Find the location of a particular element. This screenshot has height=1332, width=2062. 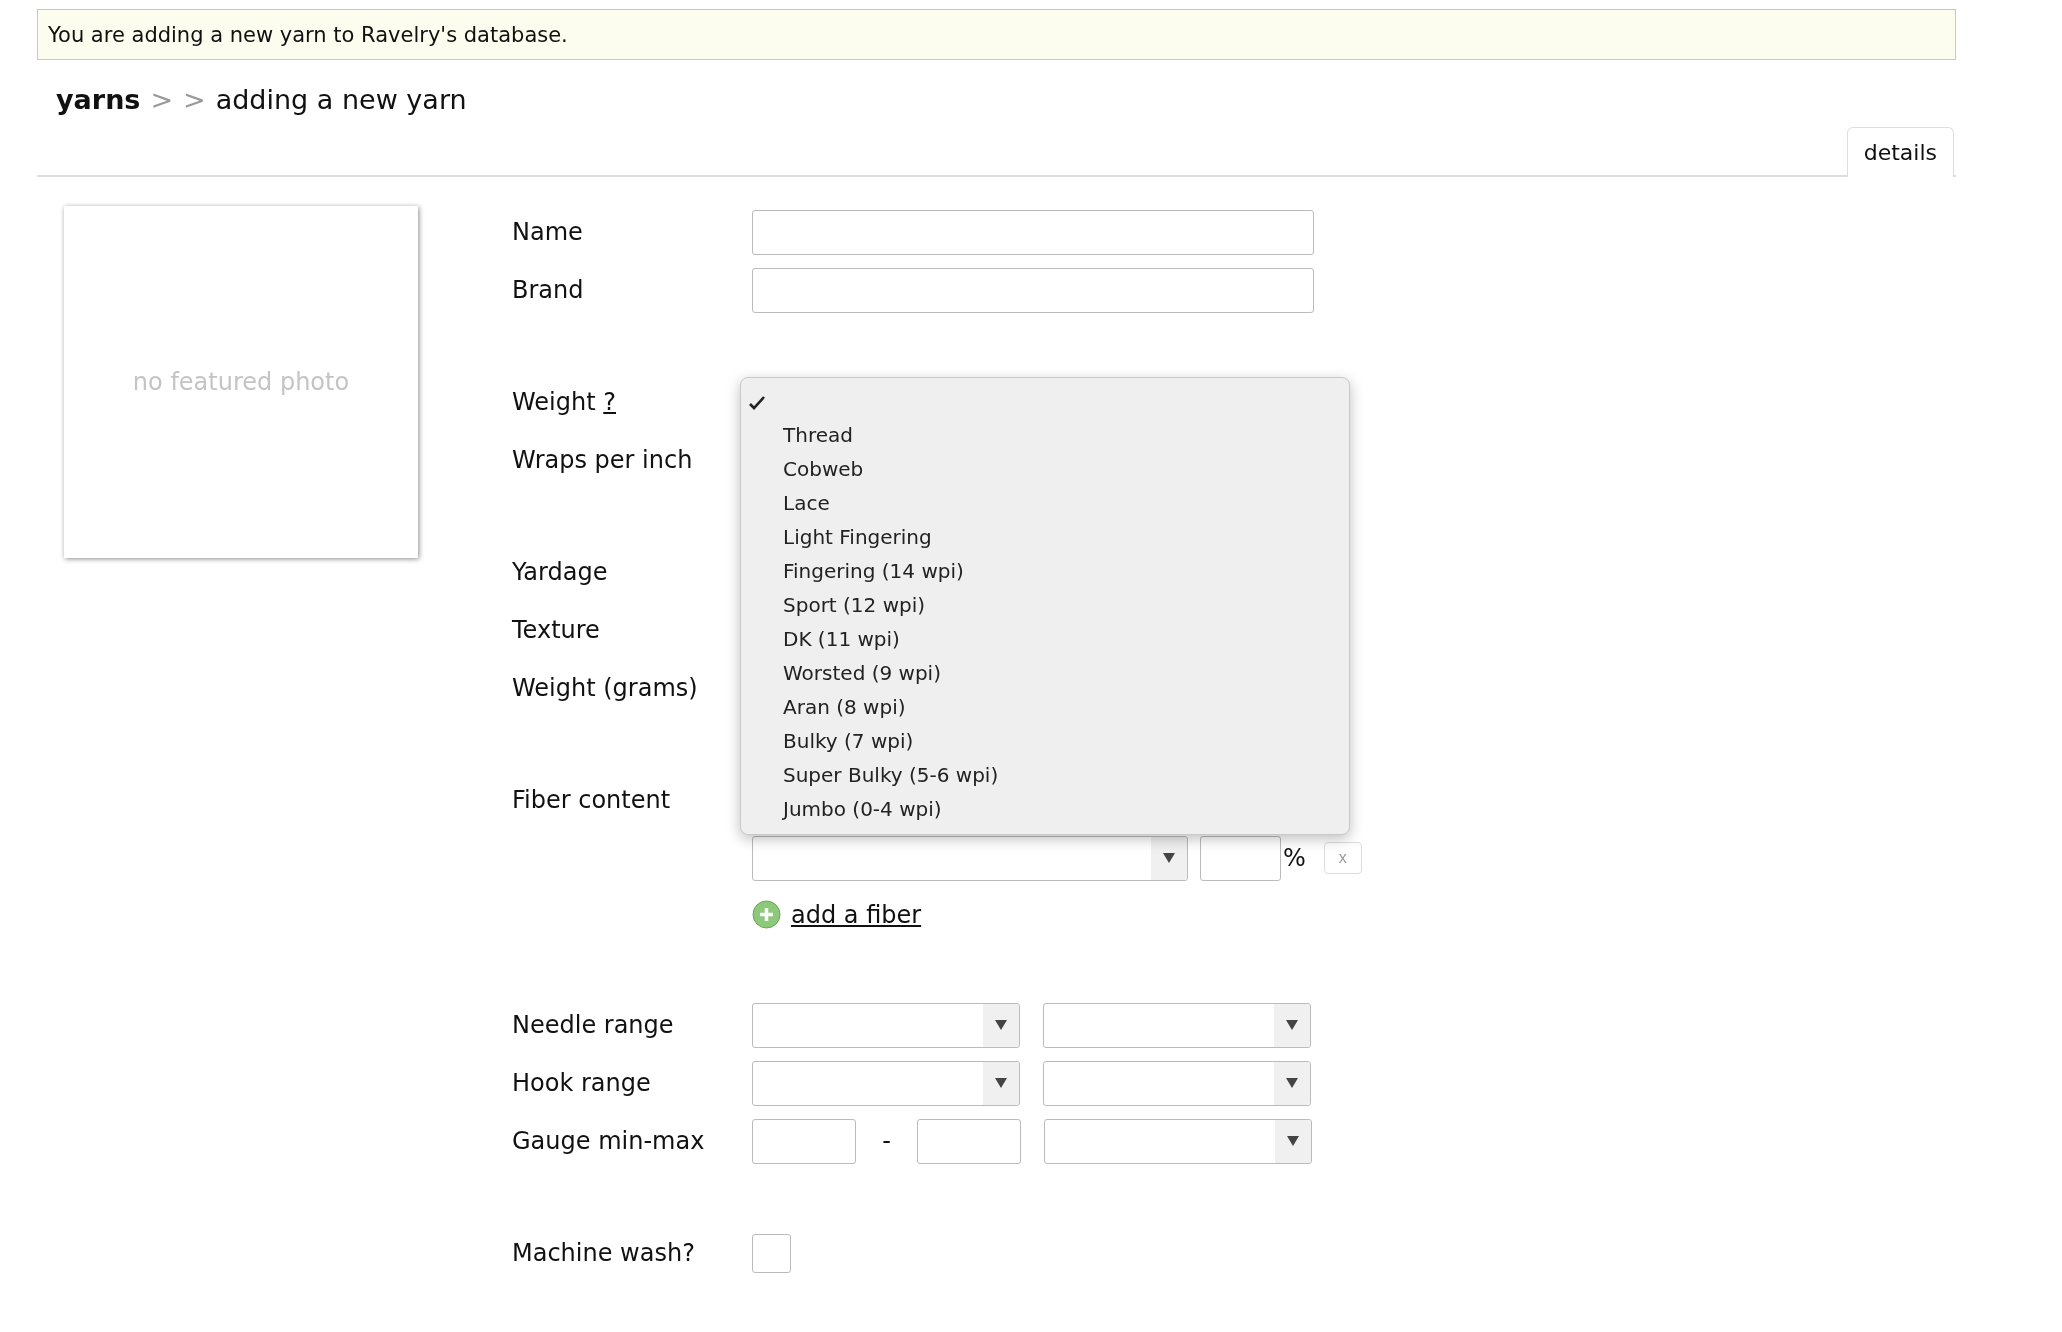

add-fiber-link: add a fiber is located at coordinates (856, 914).